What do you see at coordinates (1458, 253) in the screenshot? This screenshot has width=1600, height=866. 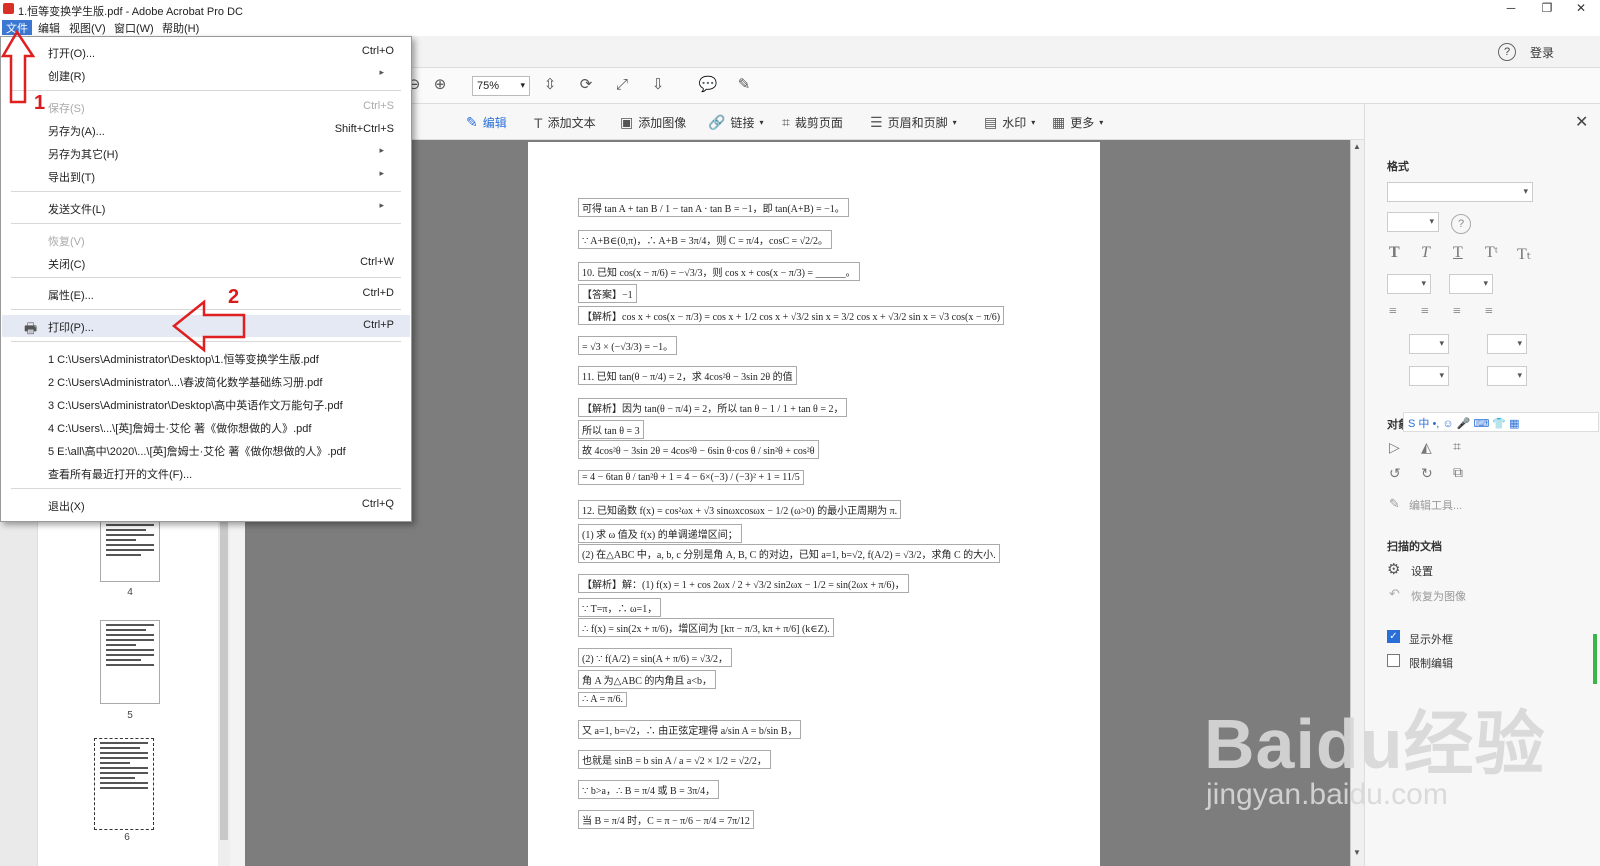 I see `underline-icon: T` at bounding box center [1458, 253].